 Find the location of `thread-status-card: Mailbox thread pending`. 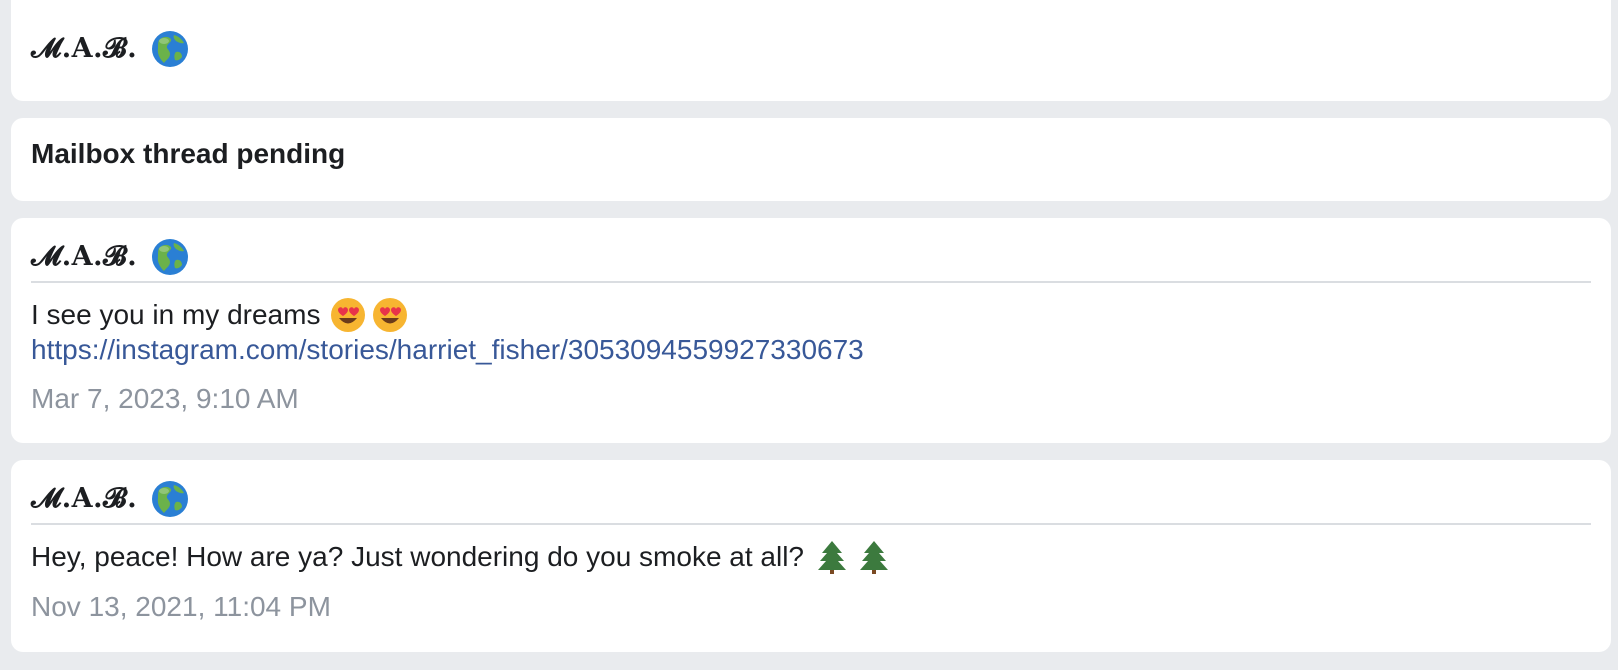

thread-status-card: Mailbox thread pending is located at coordinates (811, 159).